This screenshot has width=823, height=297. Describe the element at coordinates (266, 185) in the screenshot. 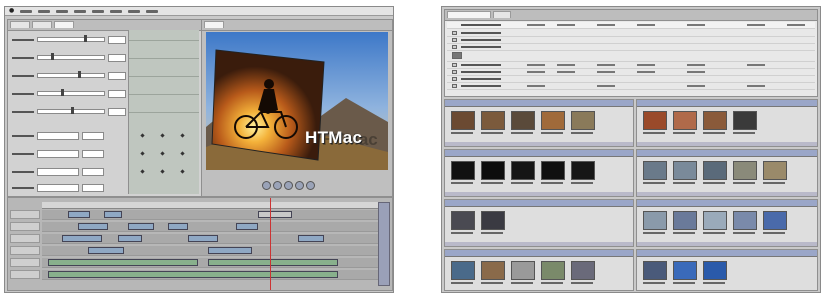

I see `rewind-button` at that location.